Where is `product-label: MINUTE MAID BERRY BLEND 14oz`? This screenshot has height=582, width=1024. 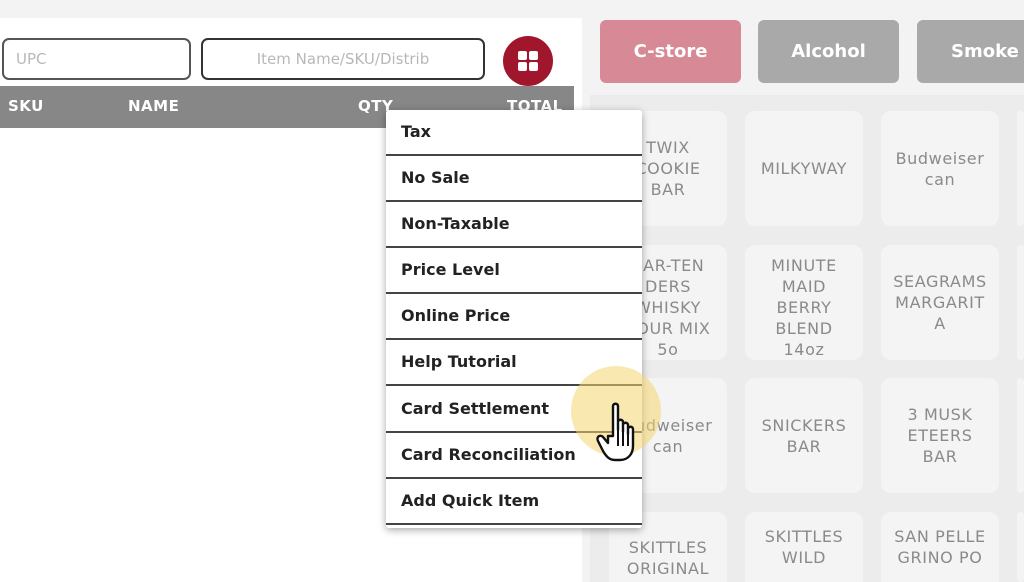
product-label: MINUTE MAID BERRY BLEND 14oz is located at coordinates (804, 307).